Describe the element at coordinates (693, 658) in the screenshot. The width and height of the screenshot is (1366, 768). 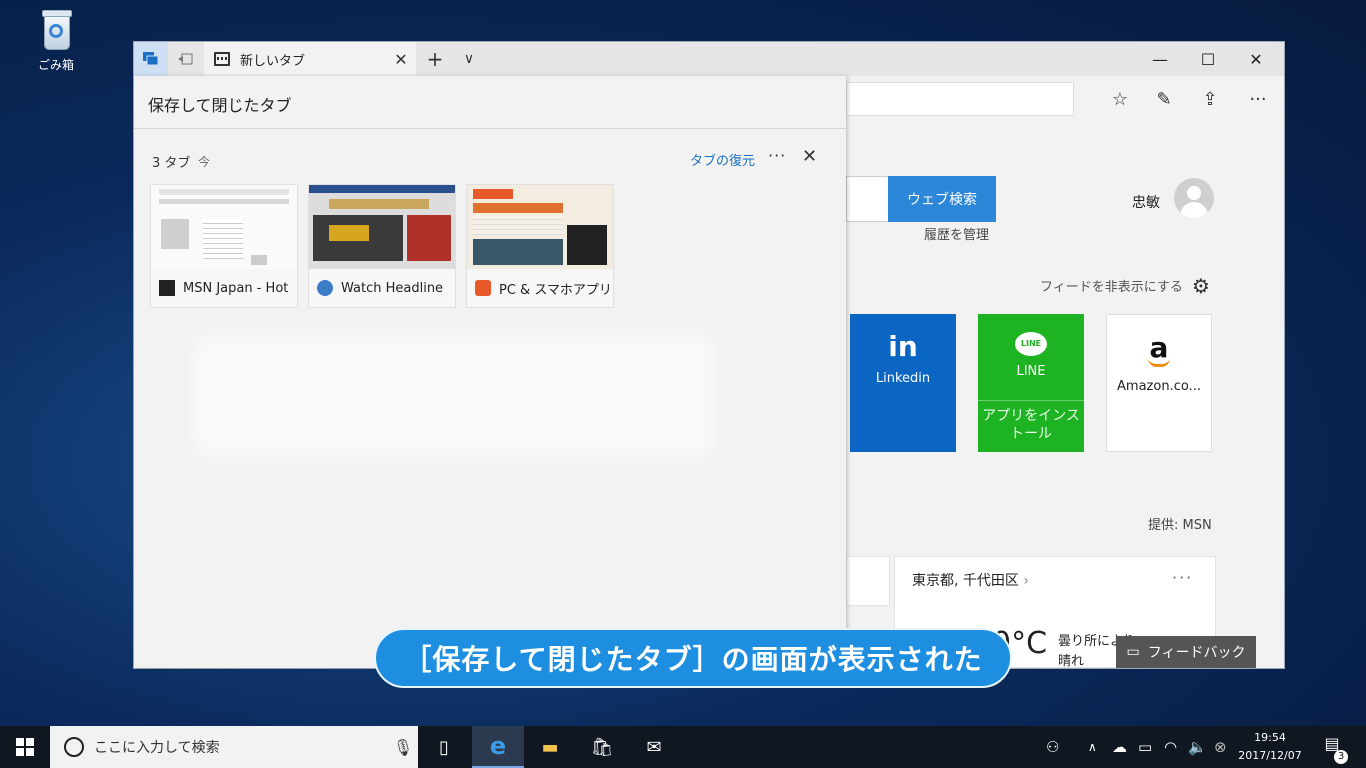
I see `caption-subtitle: ［保存して閉じたタブ］の画面が表示された` at that location.